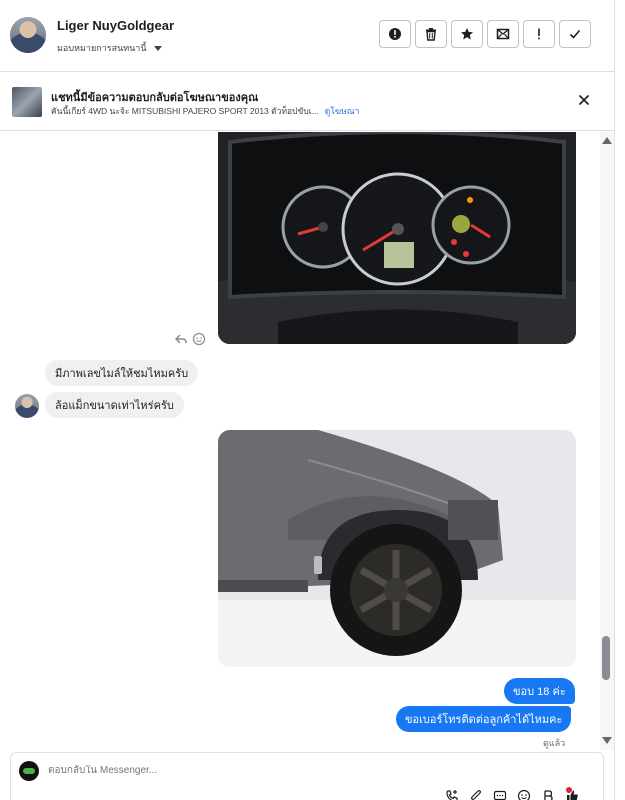 The image size is (625, 800). What do you see at coordinates (554, 743) in the screenshot?
I see `seen-status: ดูแล้ว` at bounding box center [554, 743].